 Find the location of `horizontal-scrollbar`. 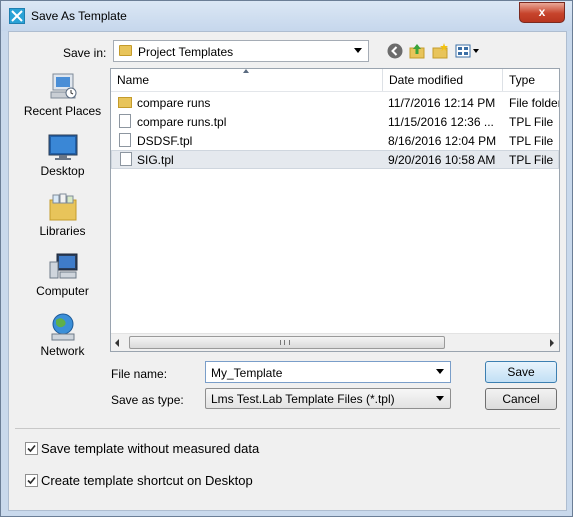

horizontal-scrollbar is located at coordinates (335, 342).